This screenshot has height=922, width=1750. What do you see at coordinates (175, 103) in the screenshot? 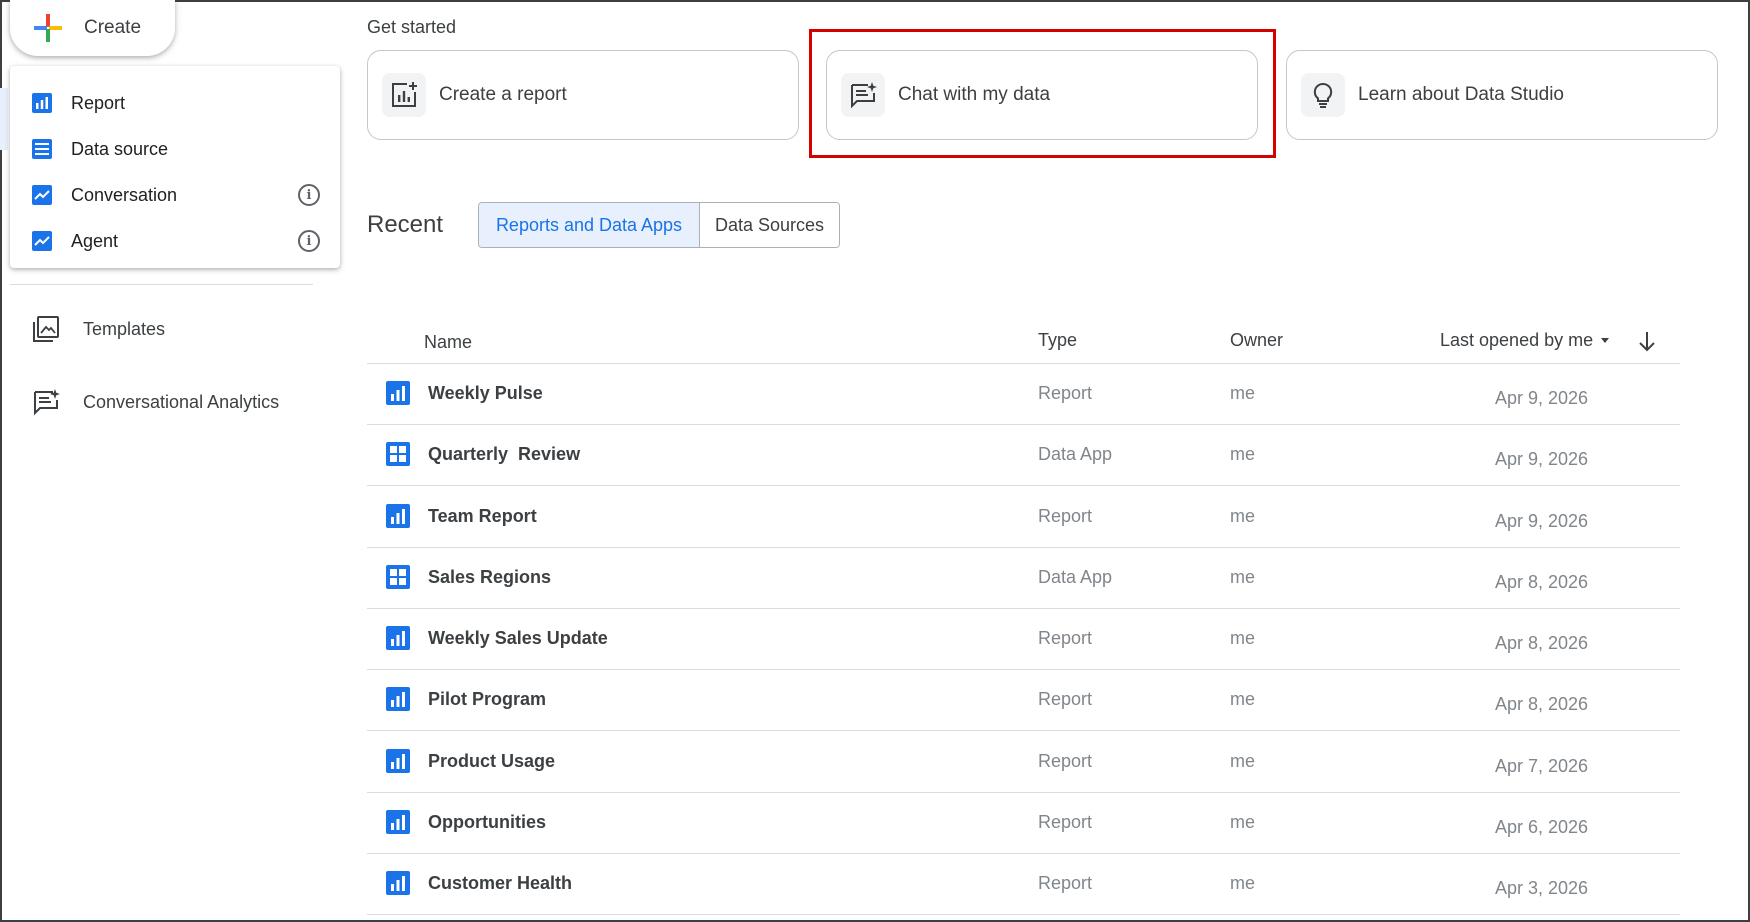
I see `menu-item-report: Report` at bounding box center [175, 103].